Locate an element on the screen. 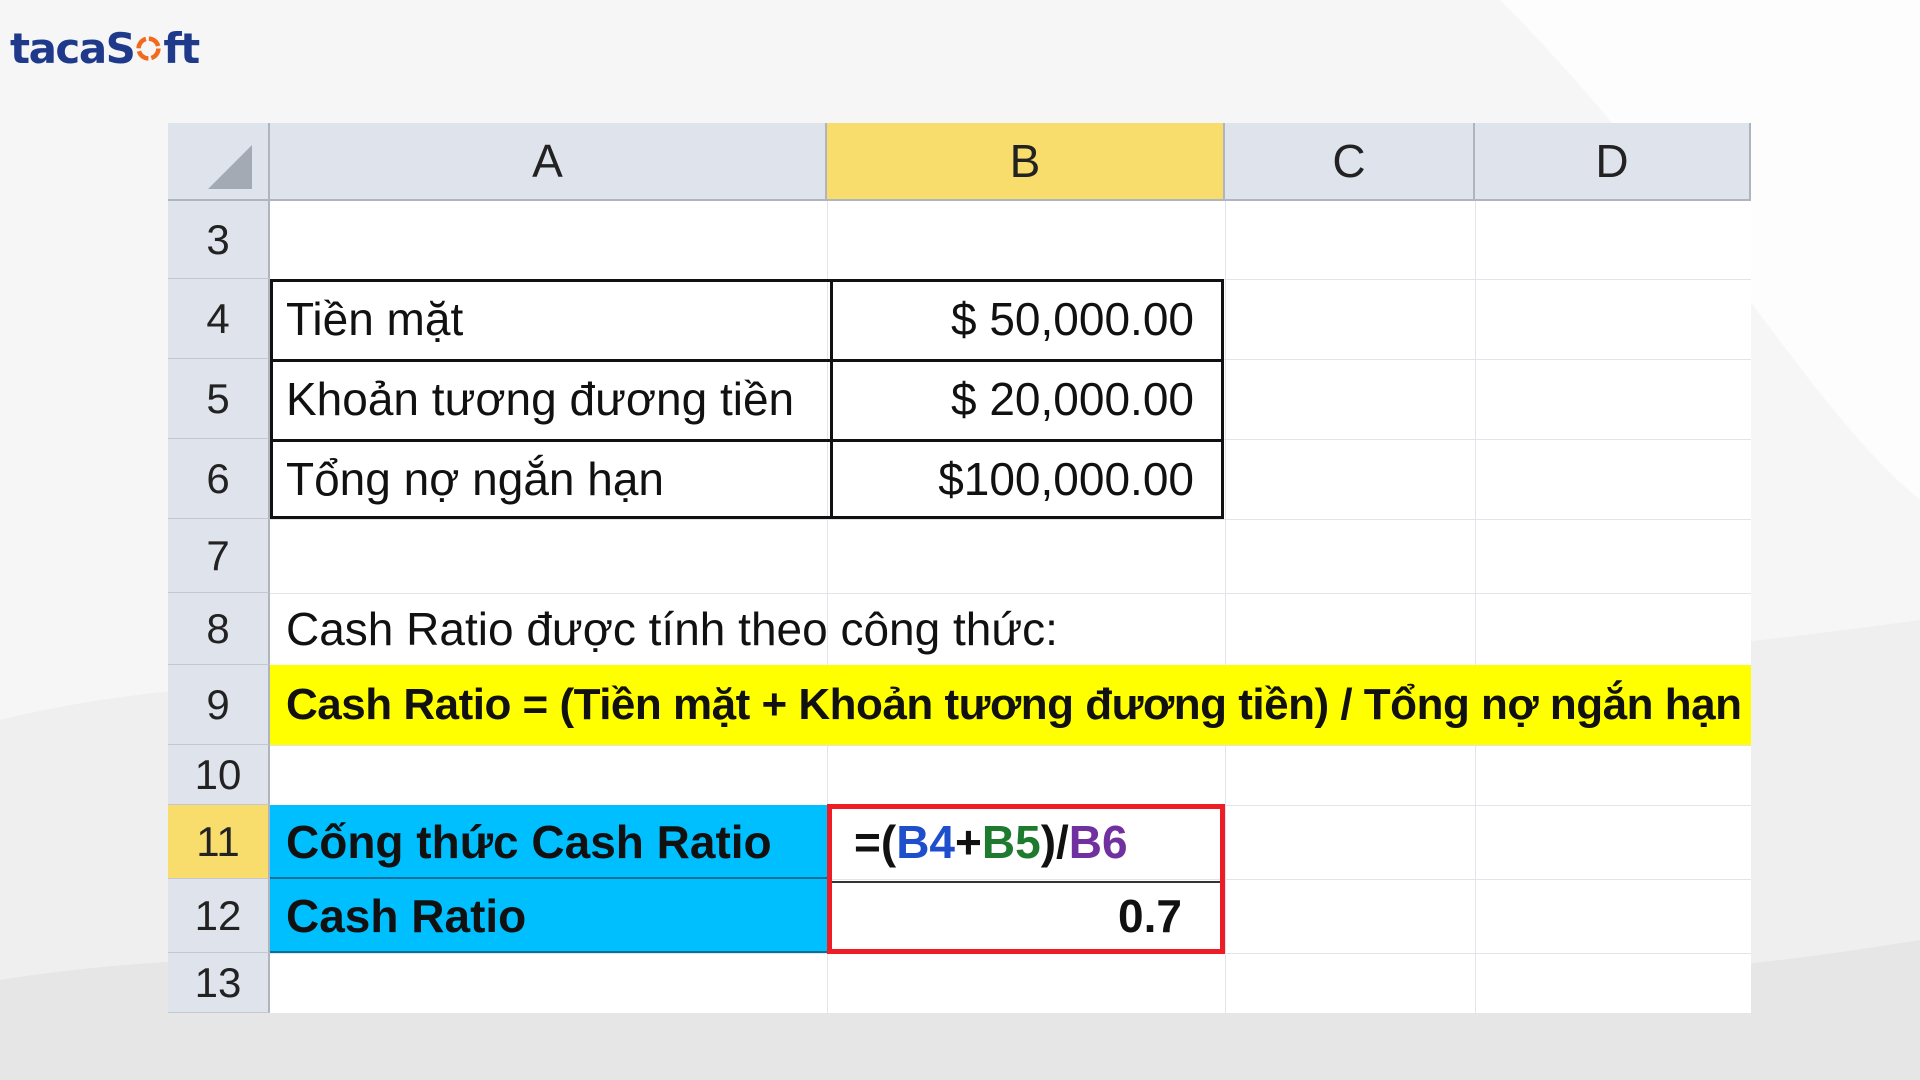 The width and height of the screenshot is (1920, 1080). cell-a12: Cash Ratio is located at coordinates (556, 916).